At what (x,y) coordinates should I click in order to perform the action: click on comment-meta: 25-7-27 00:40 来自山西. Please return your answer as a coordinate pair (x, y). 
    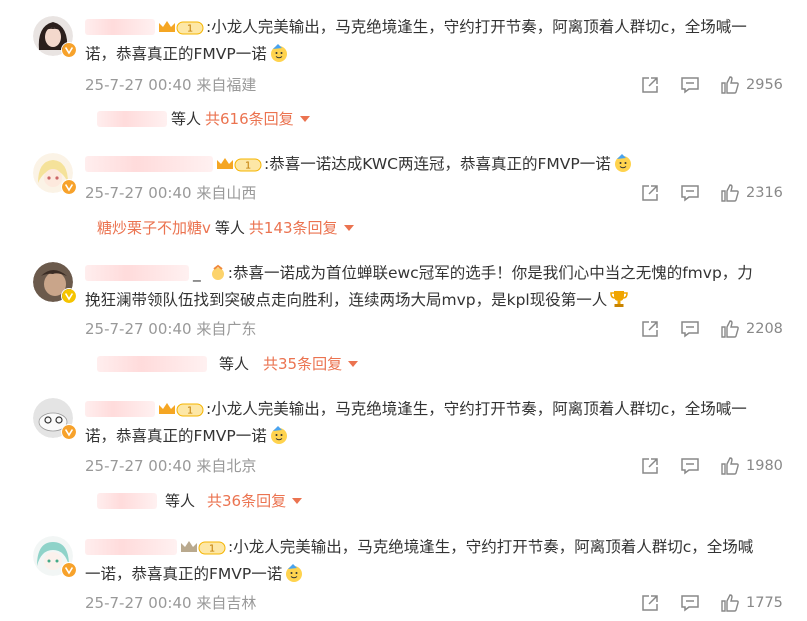
    Looking at the image, I should click on (170, 193).